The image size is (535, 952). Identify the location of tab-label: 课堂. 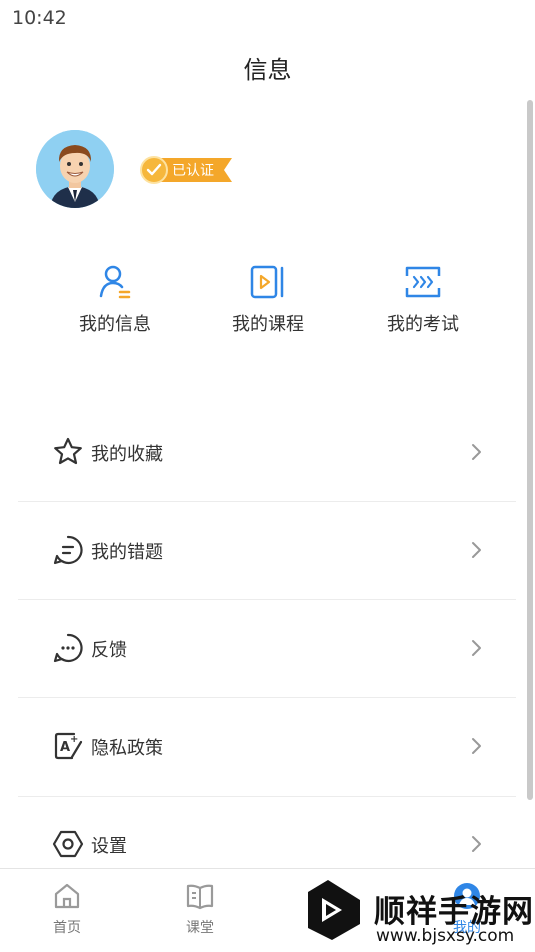
(200, 928).